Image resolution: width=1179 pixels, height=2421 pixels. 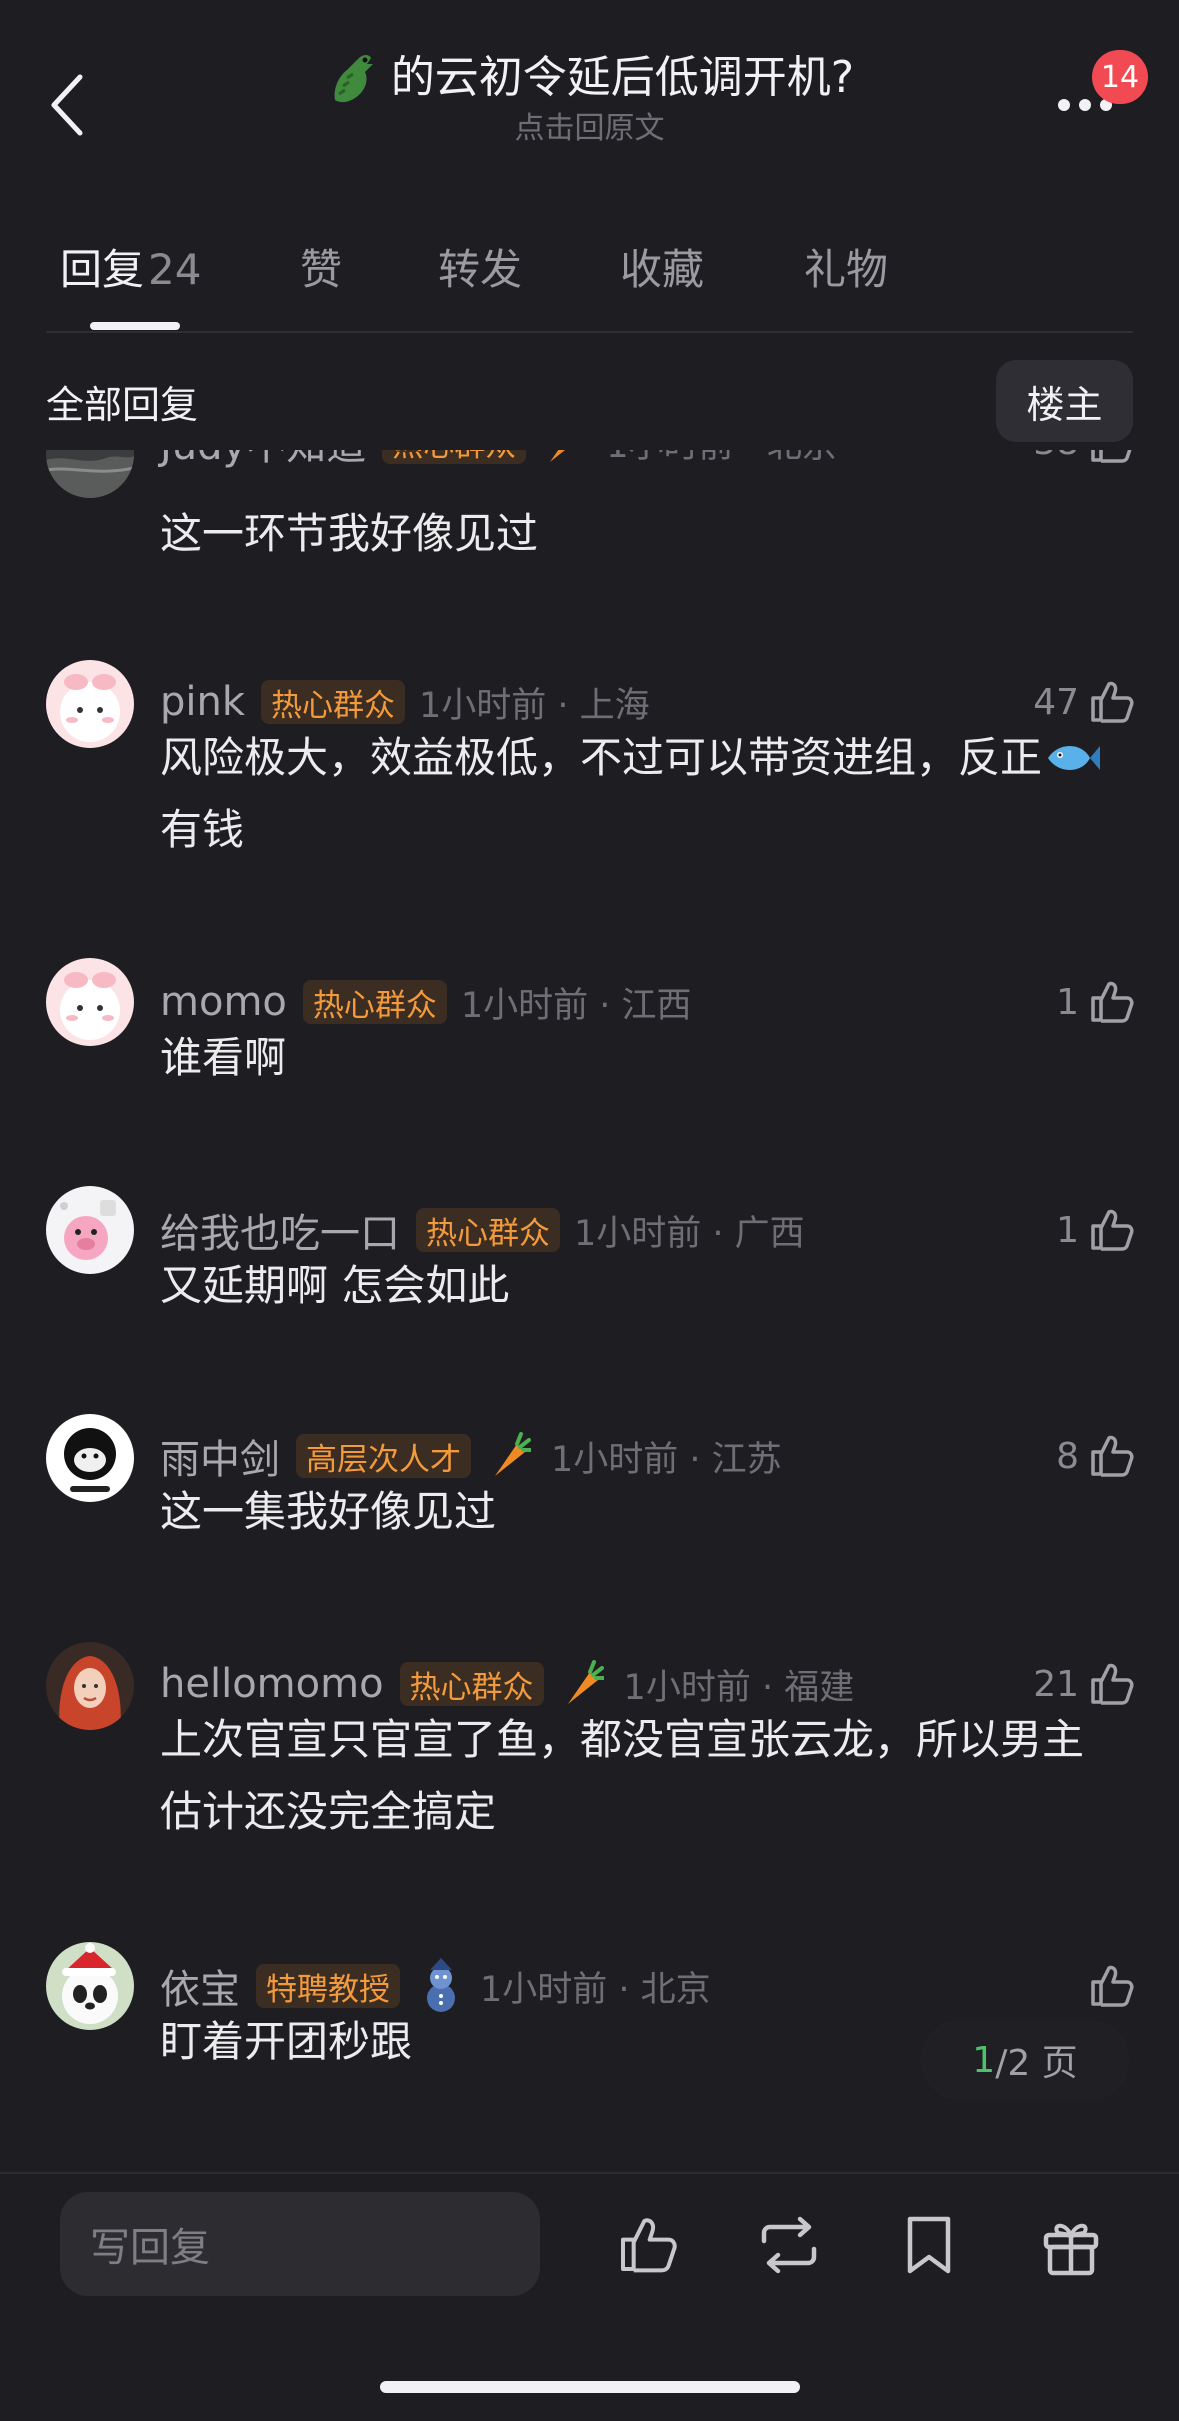 What do you see at coordinates (1074, 758) in the screenshot?
I see `fish-emoji-icon` at bounding box center [1074, 758].